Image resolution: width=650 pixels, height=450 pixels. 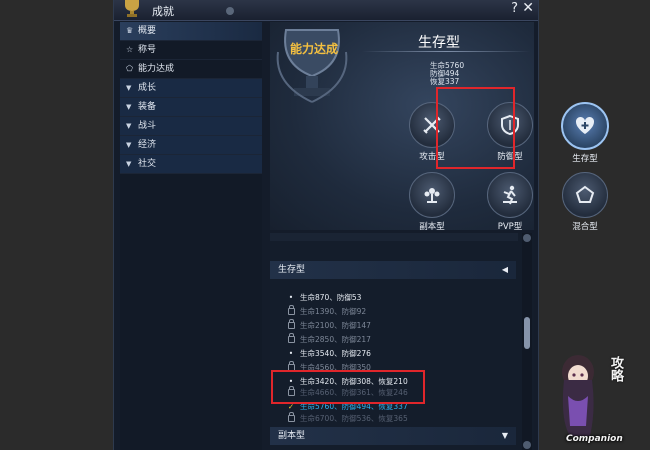 What do you see at coordinates (594, 439) in the screenshot?
I see `watermark-text: Companion` at bounding box center [594, 439].